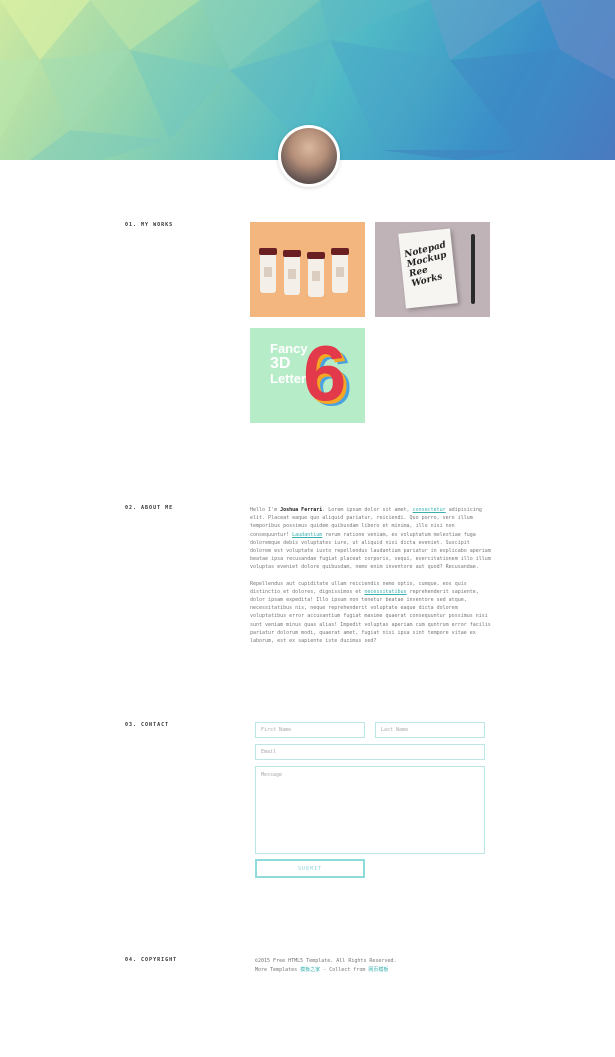 The image size is (615, 1057). I want to click on author-name: Joshua Ferrari, so click(301, 510).